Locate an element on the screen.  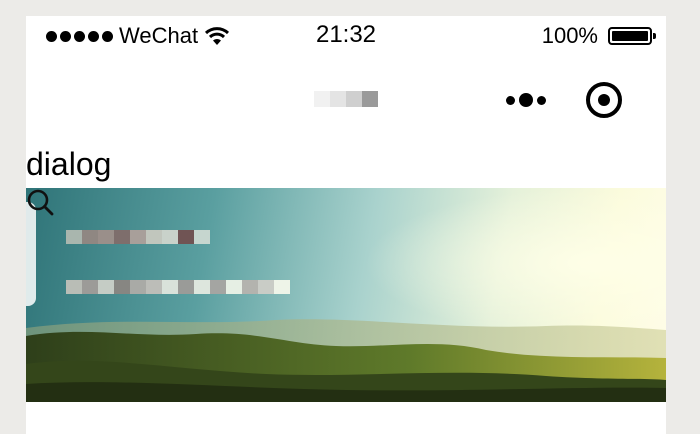
mini-program-capsule is located at coordinates (564, 100).